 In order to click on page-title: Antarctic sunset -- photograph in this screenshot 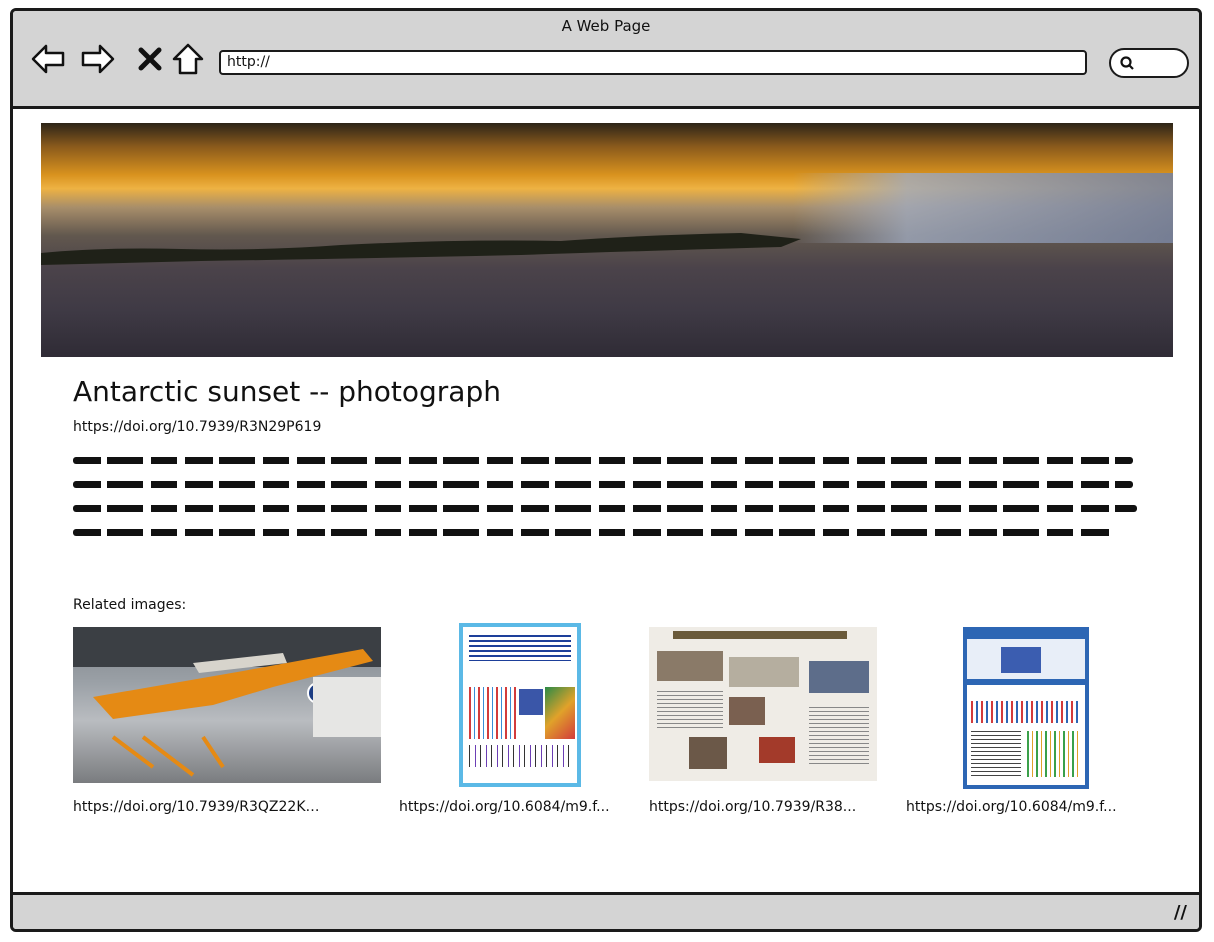, I will do `click(287, 391)`.